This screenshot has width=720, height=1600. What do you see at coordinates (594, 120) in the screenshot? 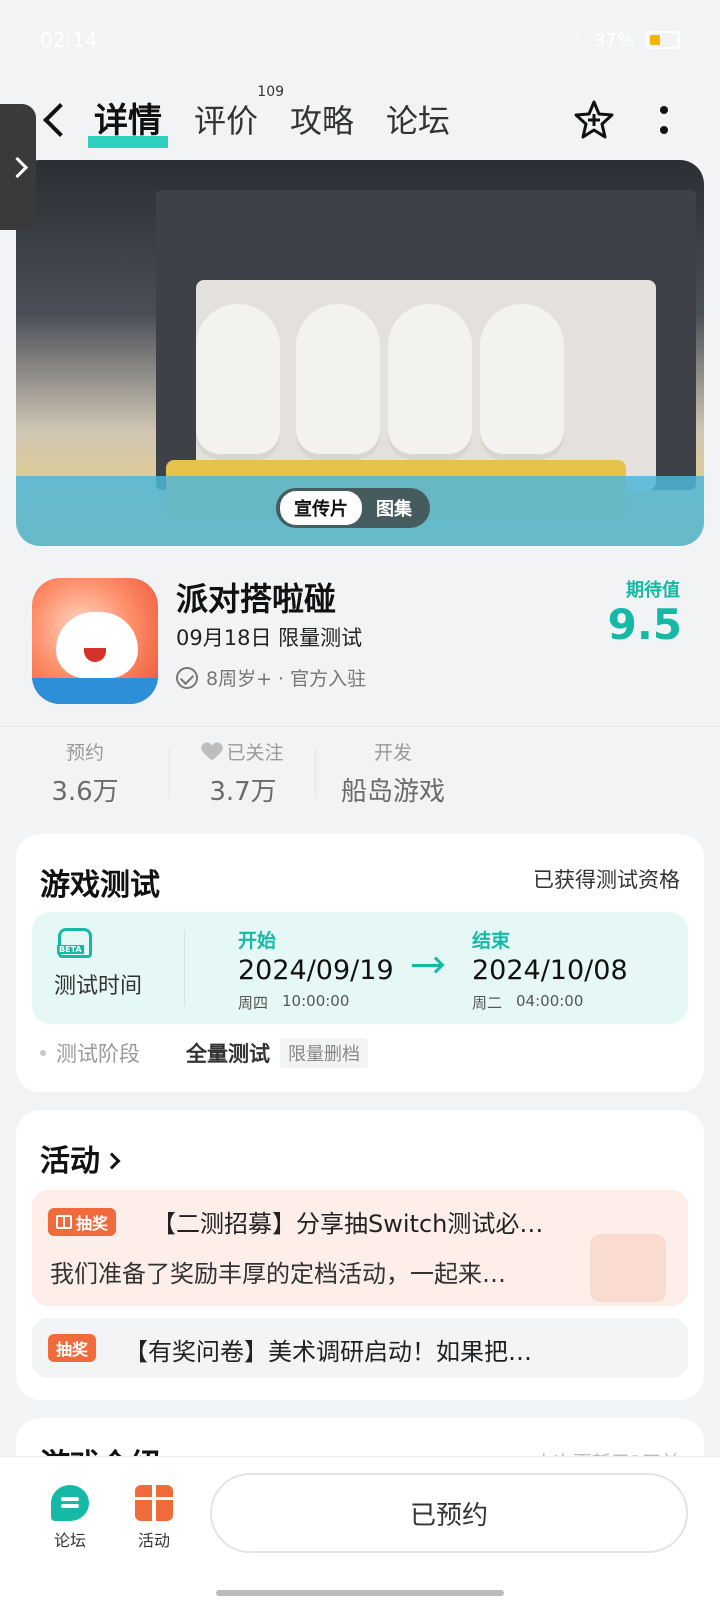
I see `favorite-star-icon` at bounding box center [594, 120].